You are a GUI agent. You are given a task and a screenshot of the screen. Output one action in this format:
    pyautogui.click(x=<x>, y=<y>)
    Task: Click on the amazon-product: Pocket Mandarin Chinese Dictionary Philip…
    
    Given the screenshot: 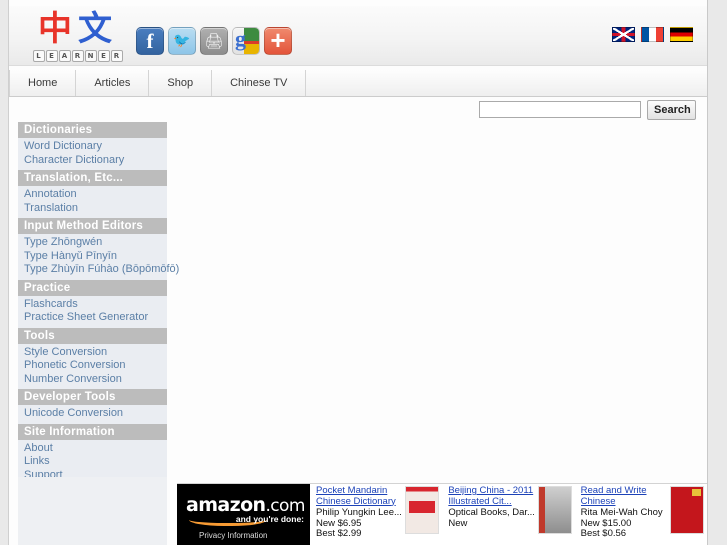 What is the action you would take?
    pyautogui.click(x=376, y=514)
    